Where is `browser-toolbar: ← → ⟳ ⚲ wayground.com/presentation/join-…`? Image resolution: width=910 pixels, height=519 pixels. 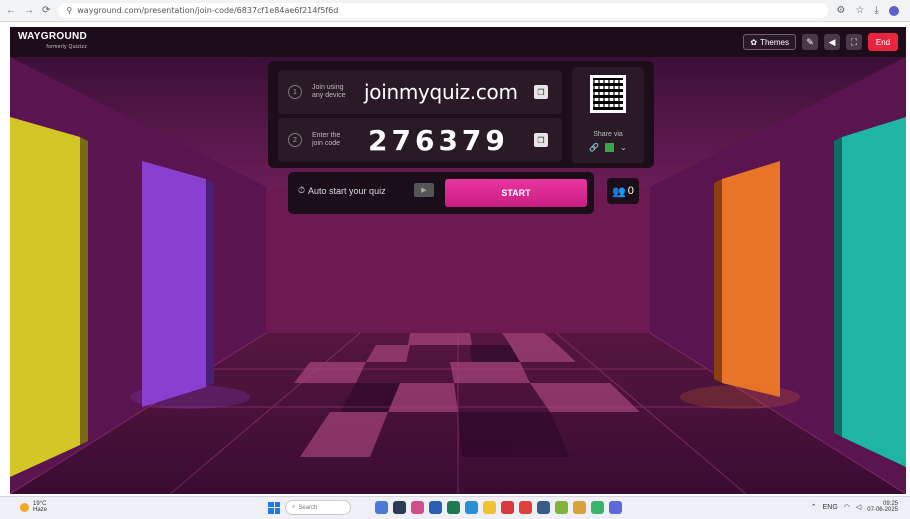 browser-toolbar: ← → ⟳ ⚲ wayground.com/presentation/join-… is located at coordinates (455, 11).